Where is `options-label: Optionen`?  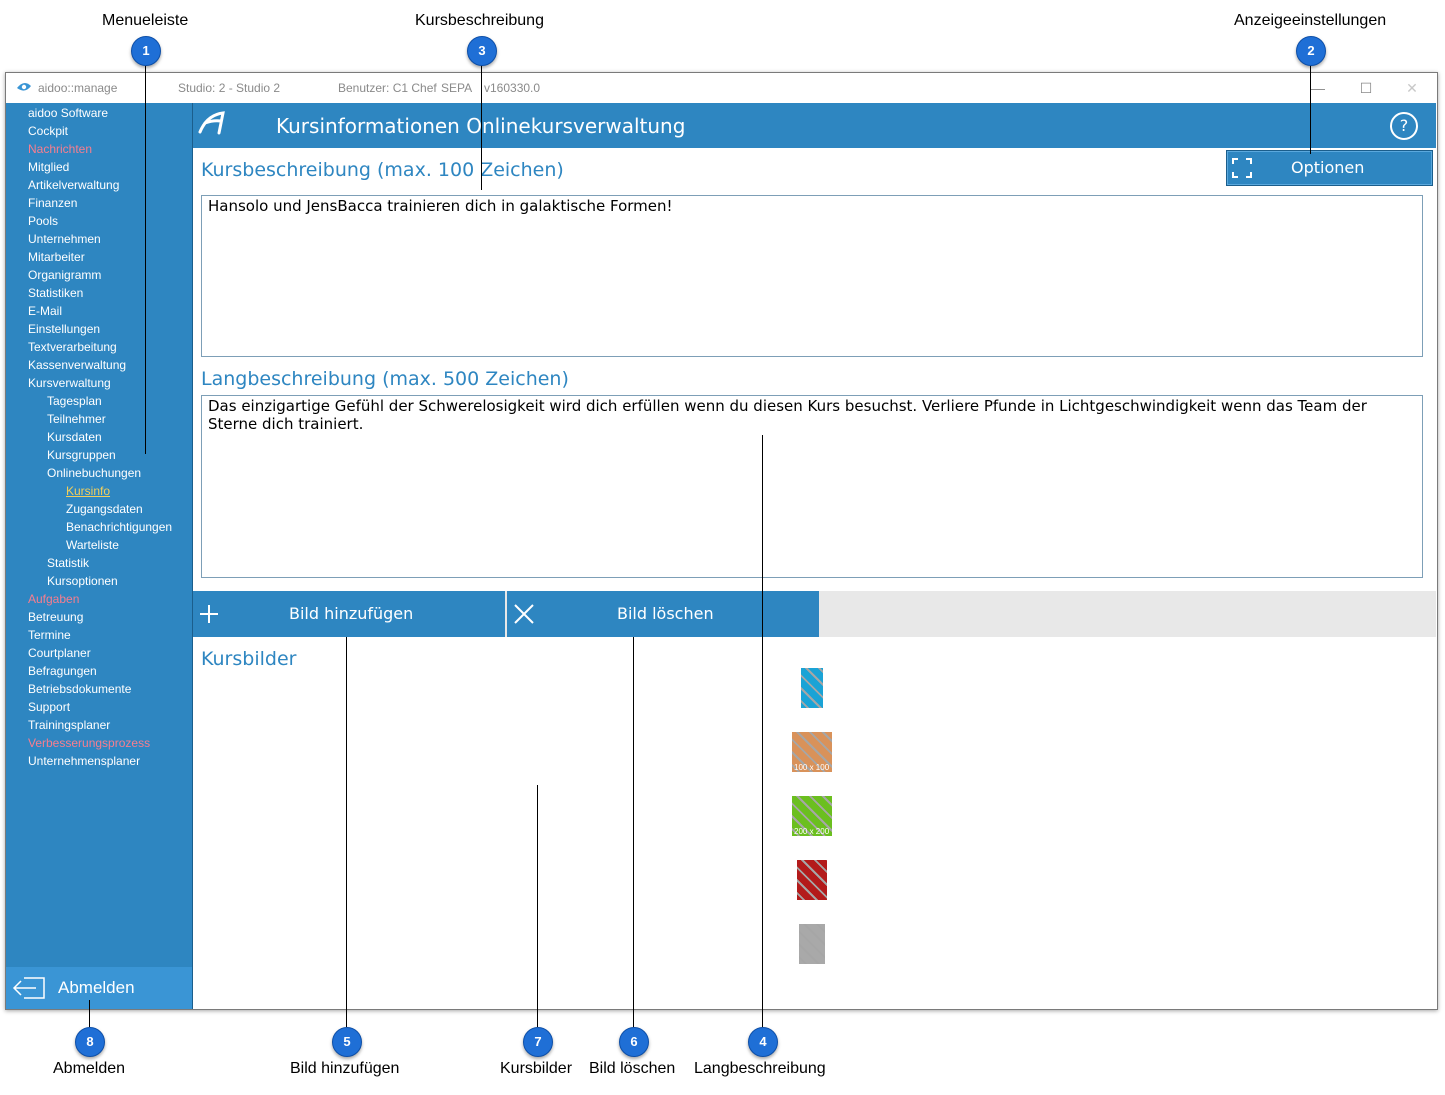 options-label: Optionen is located at coordinates (1328, 167).